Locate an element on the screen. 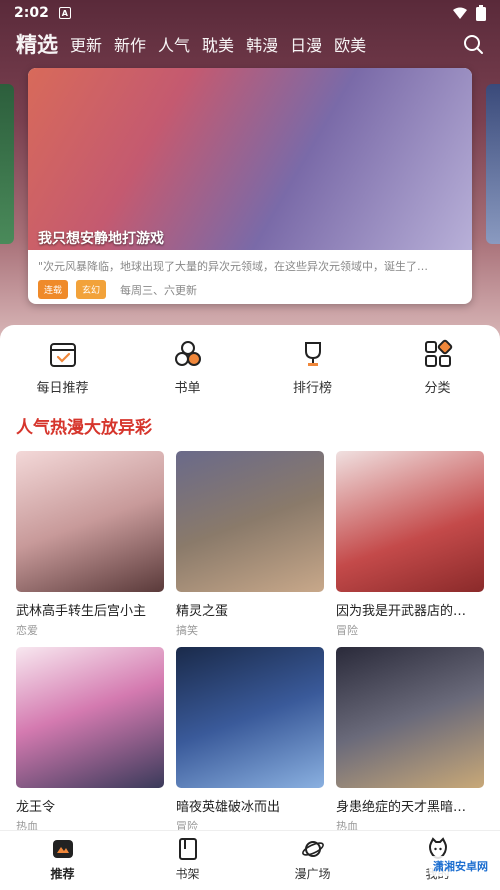 This screenshot has height=890, width=500. recommend-icon is located at coordinates (62, 849).